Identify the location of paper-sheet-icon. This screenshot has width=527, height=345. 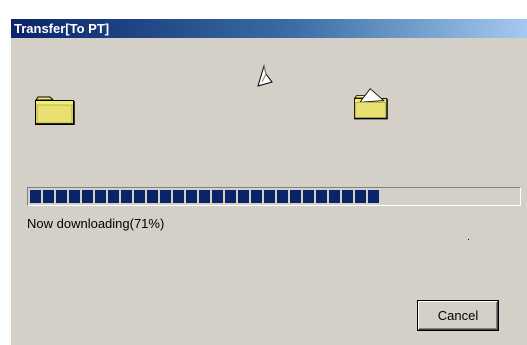
(265, 75).